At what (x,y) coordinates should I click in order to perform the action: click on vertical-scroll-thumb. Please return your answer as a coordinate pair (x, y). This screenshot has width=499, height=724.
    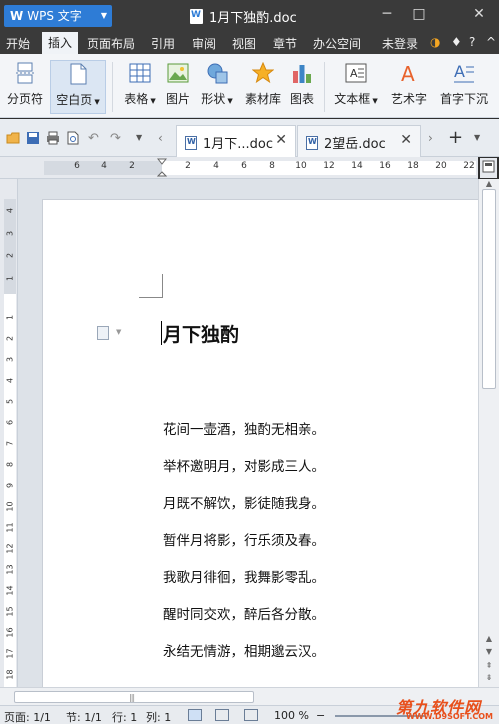
    Looking at the image, I should click on (489, 289).